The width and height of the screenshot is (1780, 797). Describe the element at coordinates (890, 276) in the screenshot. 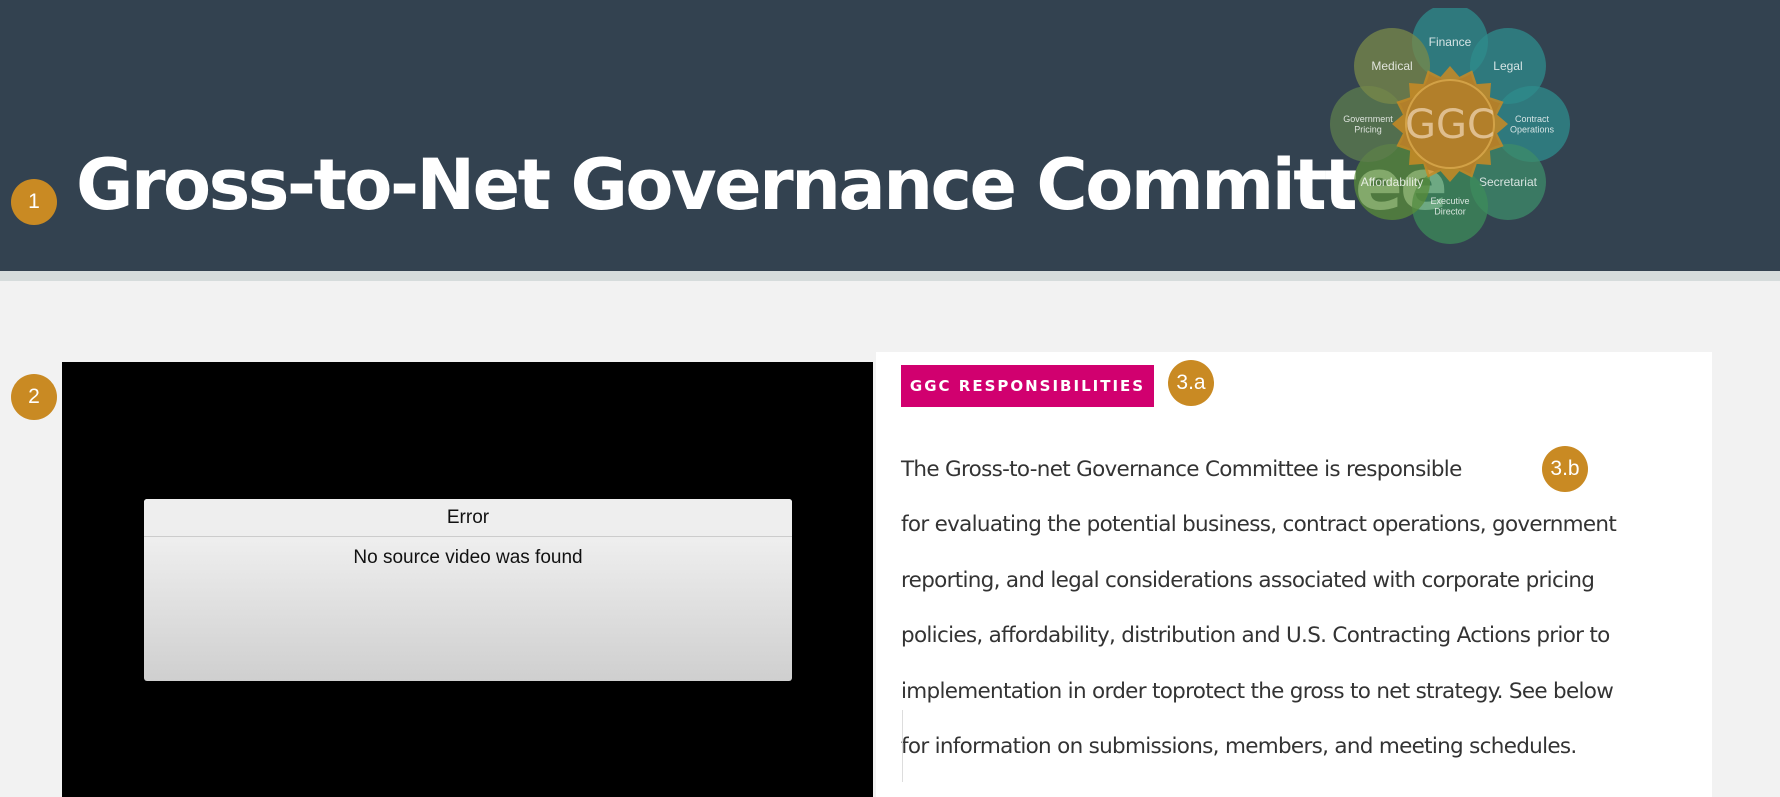

I see `header-divider` at that location.